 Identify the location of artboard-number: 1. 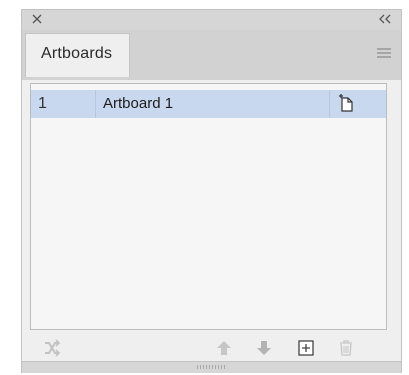
(42, 103).